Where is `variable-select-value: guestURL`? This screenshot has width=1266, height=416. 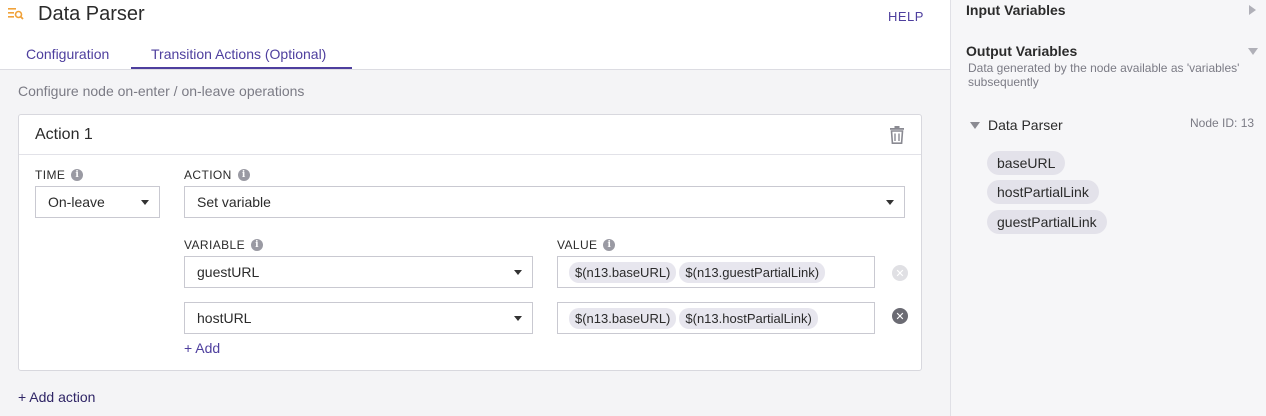
variable-select-value: guestURL is located at coordinates (228, 272).